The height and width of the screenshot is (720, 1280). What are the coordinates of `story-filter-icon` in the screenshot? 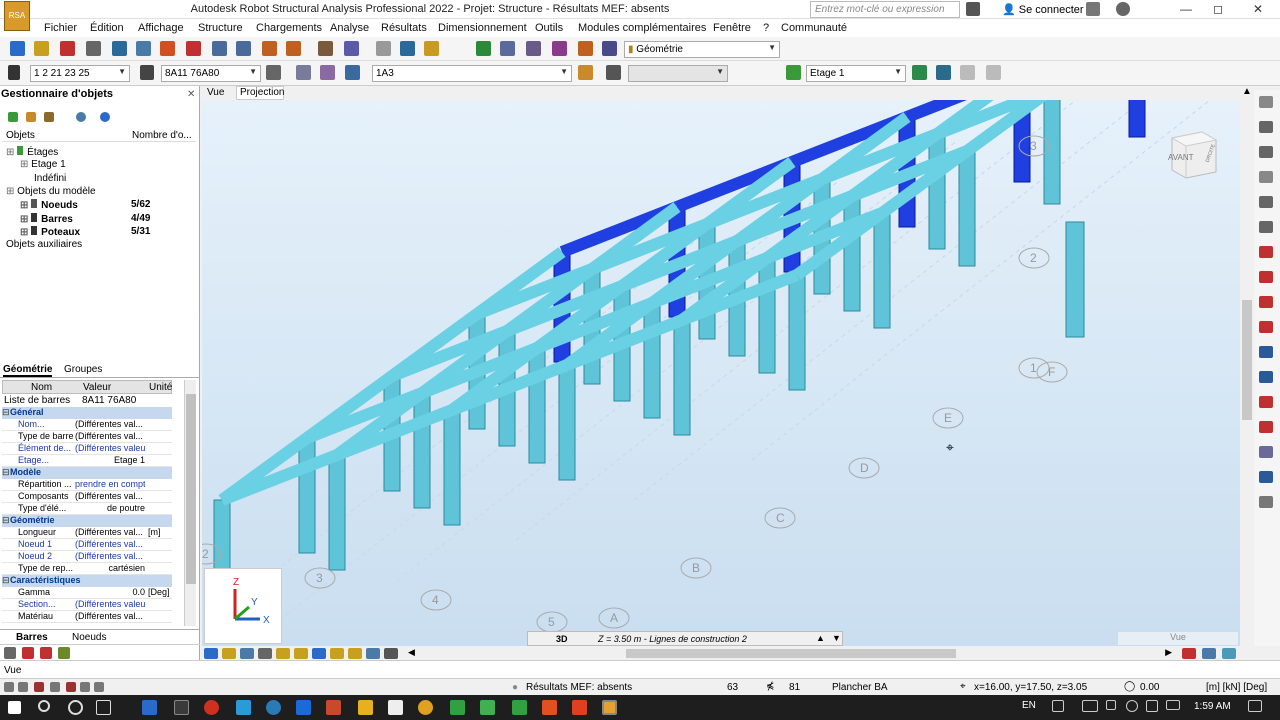 It's located at (13, 117).